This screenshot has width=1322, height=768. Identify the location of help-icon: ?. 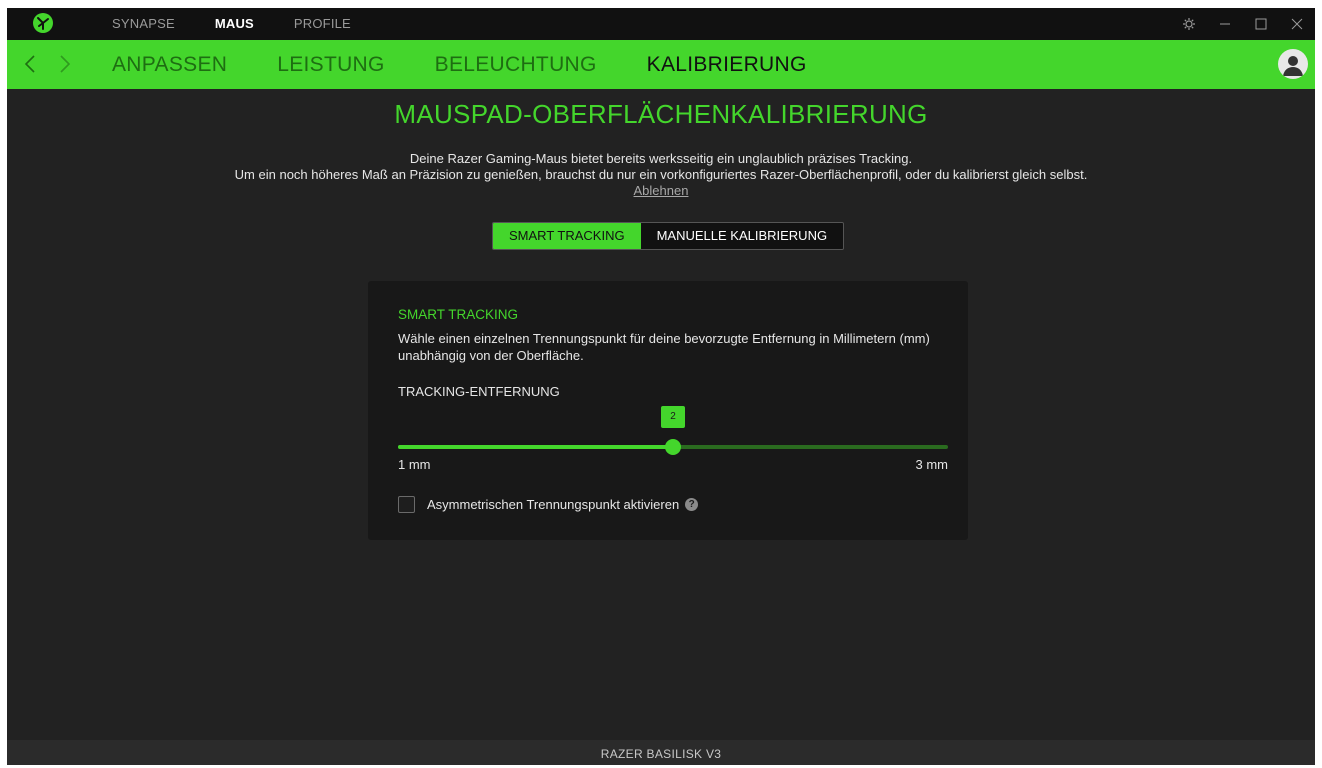
(692, 504).